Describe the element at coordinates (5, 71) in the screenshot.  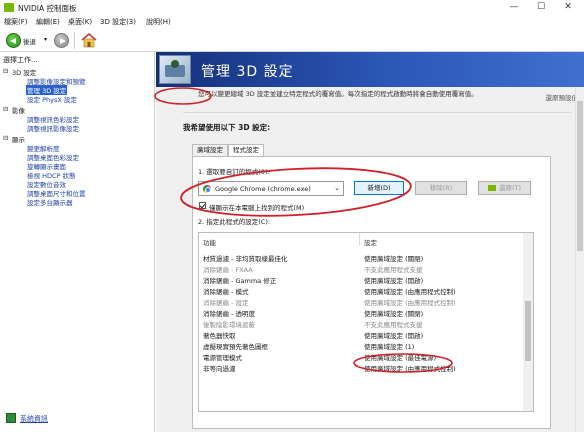
I see `collapse-3d-icon: ⊟` at that location.